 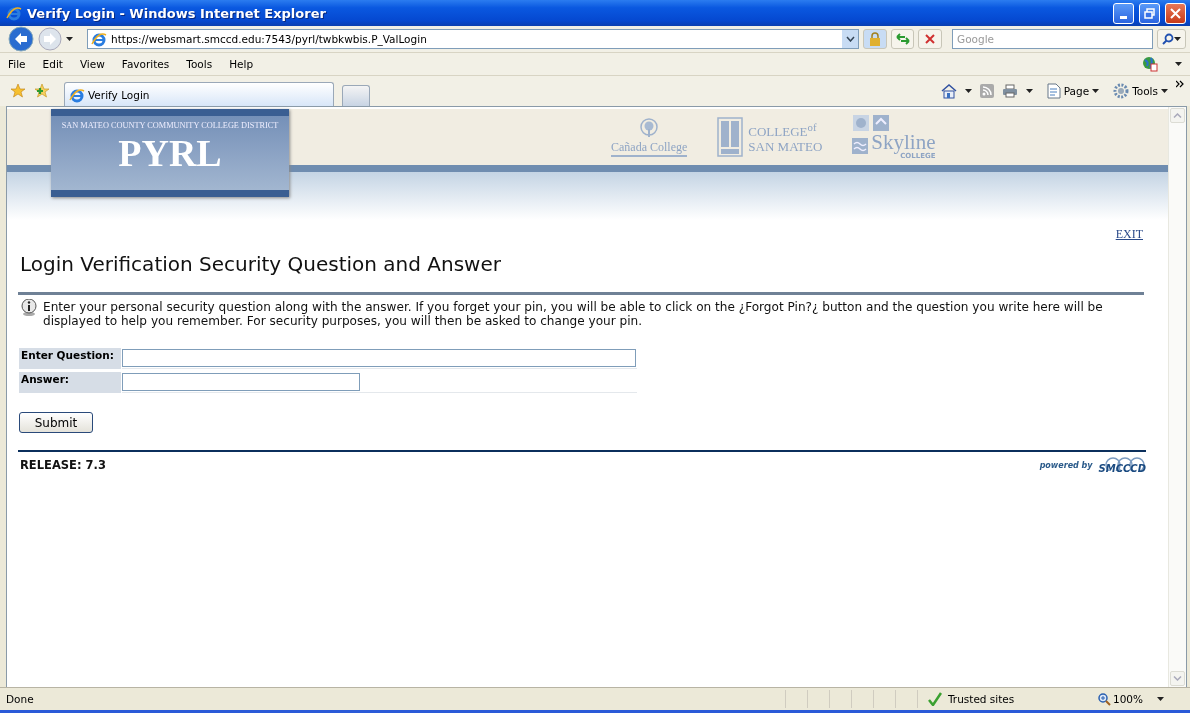 What do you see at coordinates (1123, 17) in the screenshot?
I see `minimize-icon` at bounding box center [1123, 17].